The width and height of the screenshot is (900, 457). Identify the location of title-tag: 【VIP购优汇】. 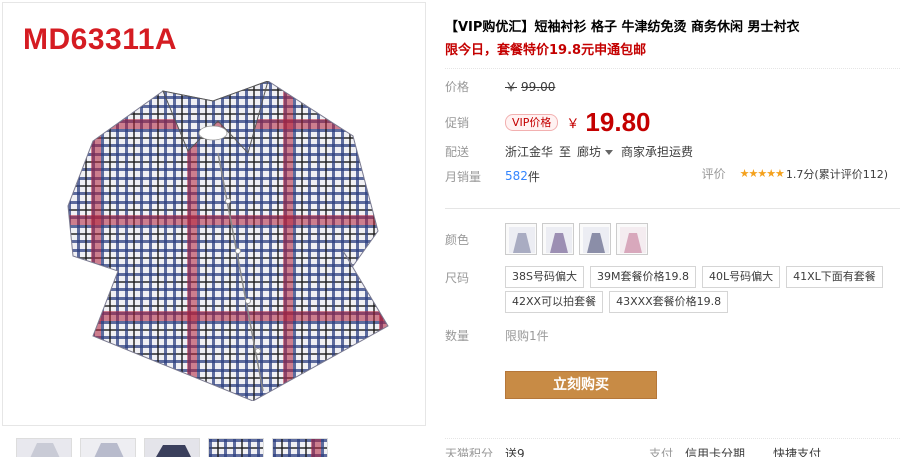
(490, 27).